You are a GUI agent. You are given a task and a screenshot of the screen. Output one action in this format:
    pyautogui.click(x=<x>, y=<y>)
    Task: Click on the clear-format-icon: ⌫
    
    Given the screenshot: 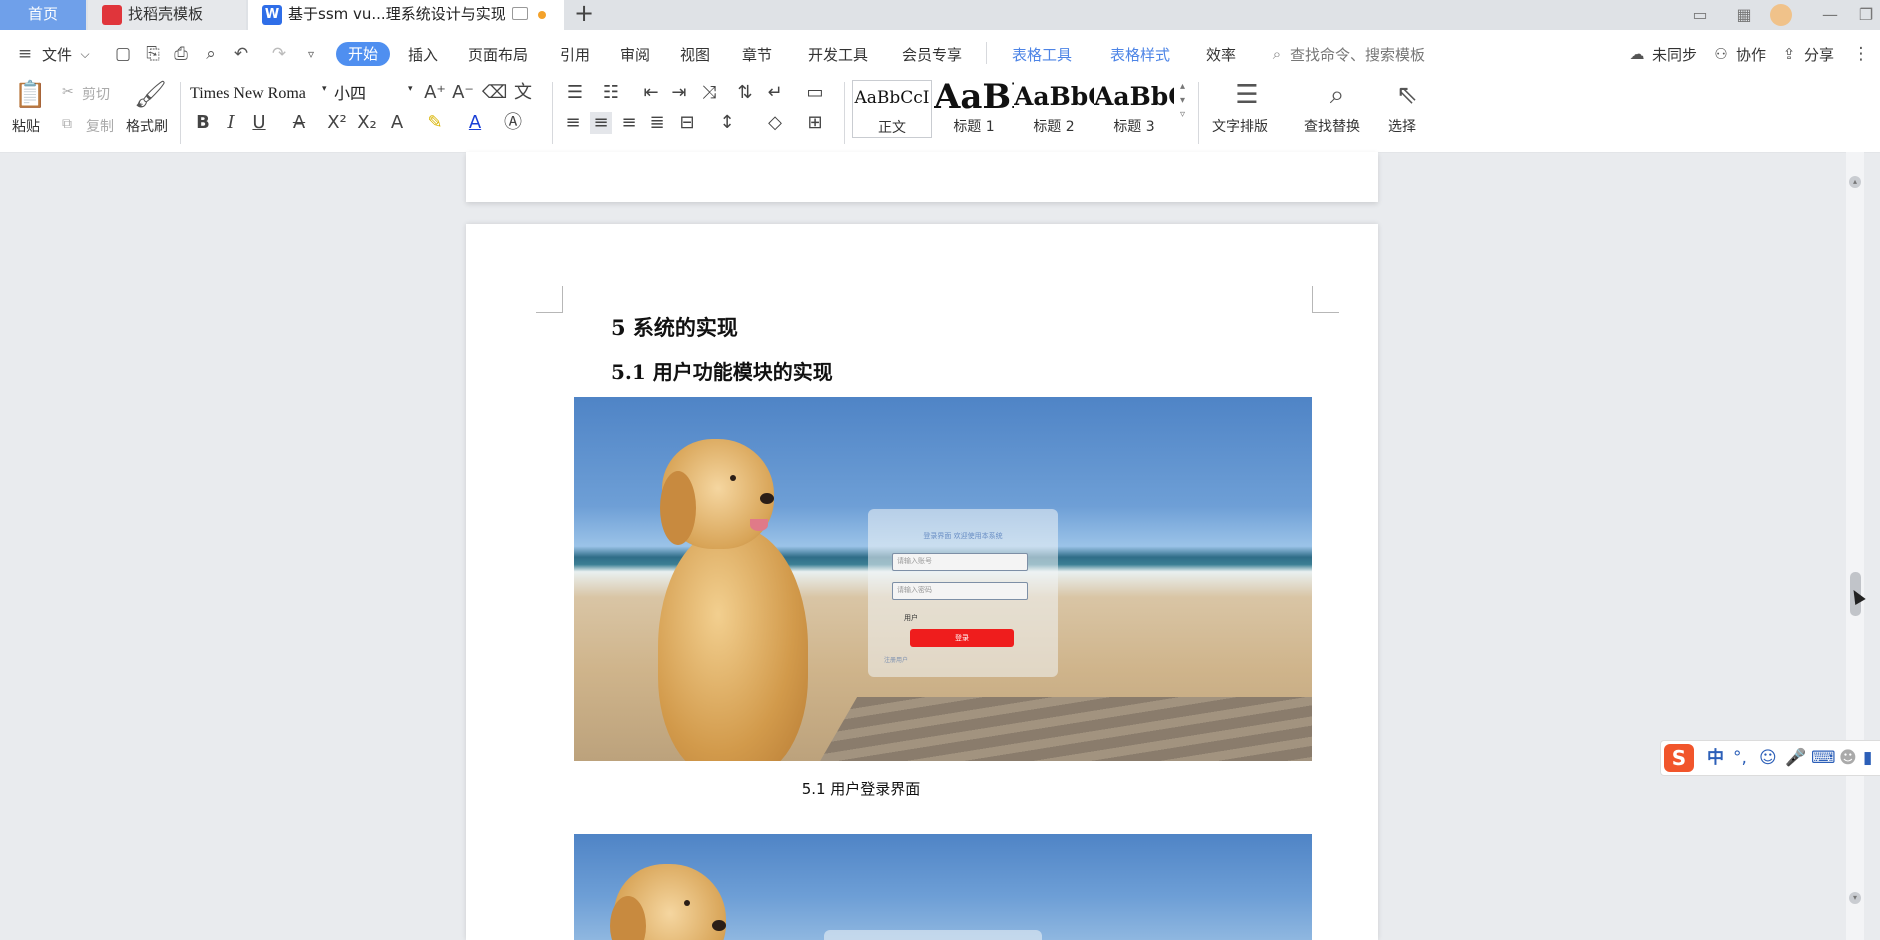 What is the action you would take?
    pyautogui.click(x=494, y=93)
    